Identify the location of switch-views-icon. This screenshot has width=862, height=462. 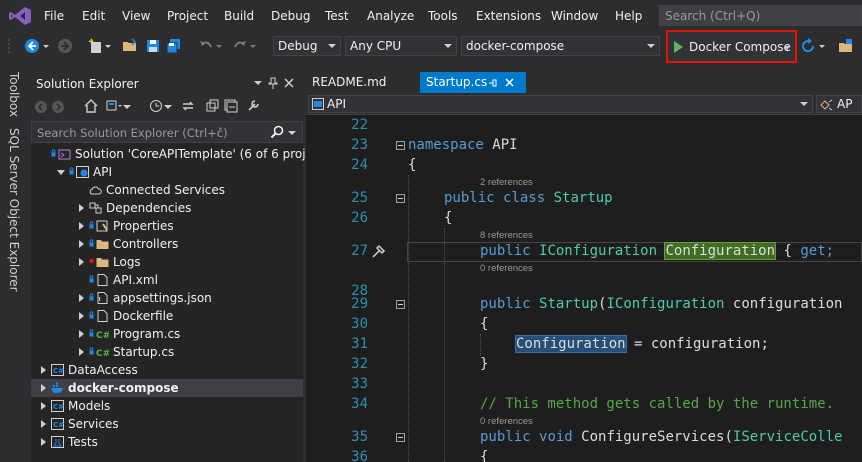
(114, 106).